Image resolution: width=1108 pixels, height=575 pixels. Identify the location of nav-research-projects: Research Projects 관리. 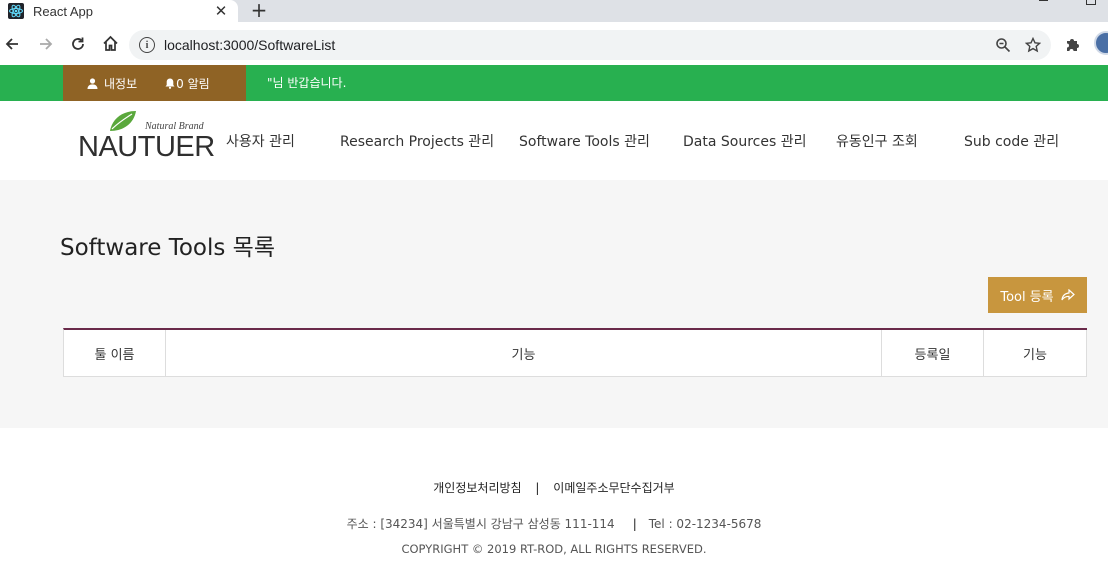
(417, 141).